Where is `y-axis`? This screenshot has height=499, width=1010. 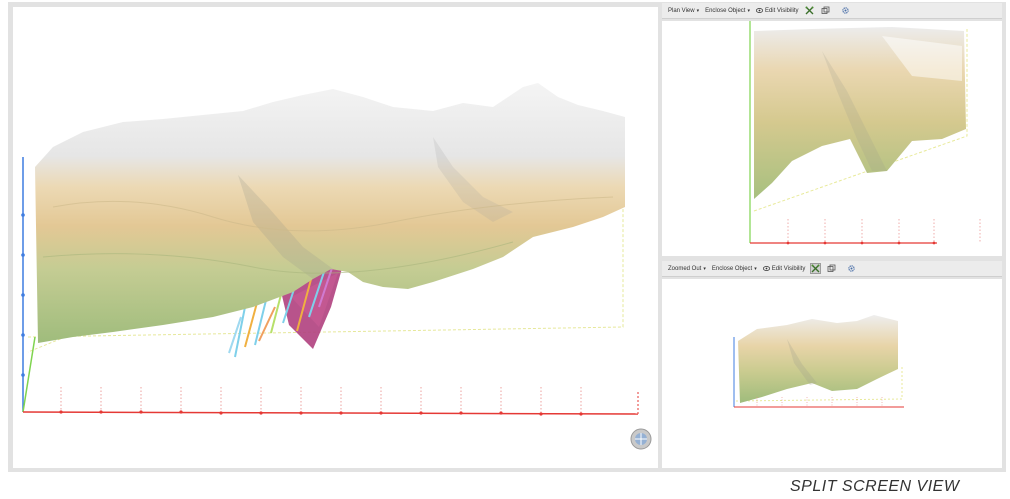
y-axis is located at coordinates (23, 284).